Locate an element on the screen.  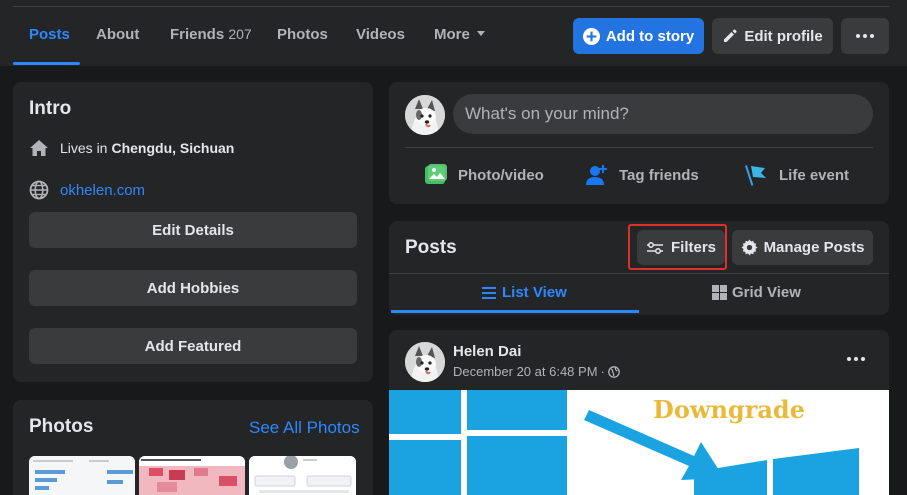
tab-more-label: More is located at coordinates (452, 34).